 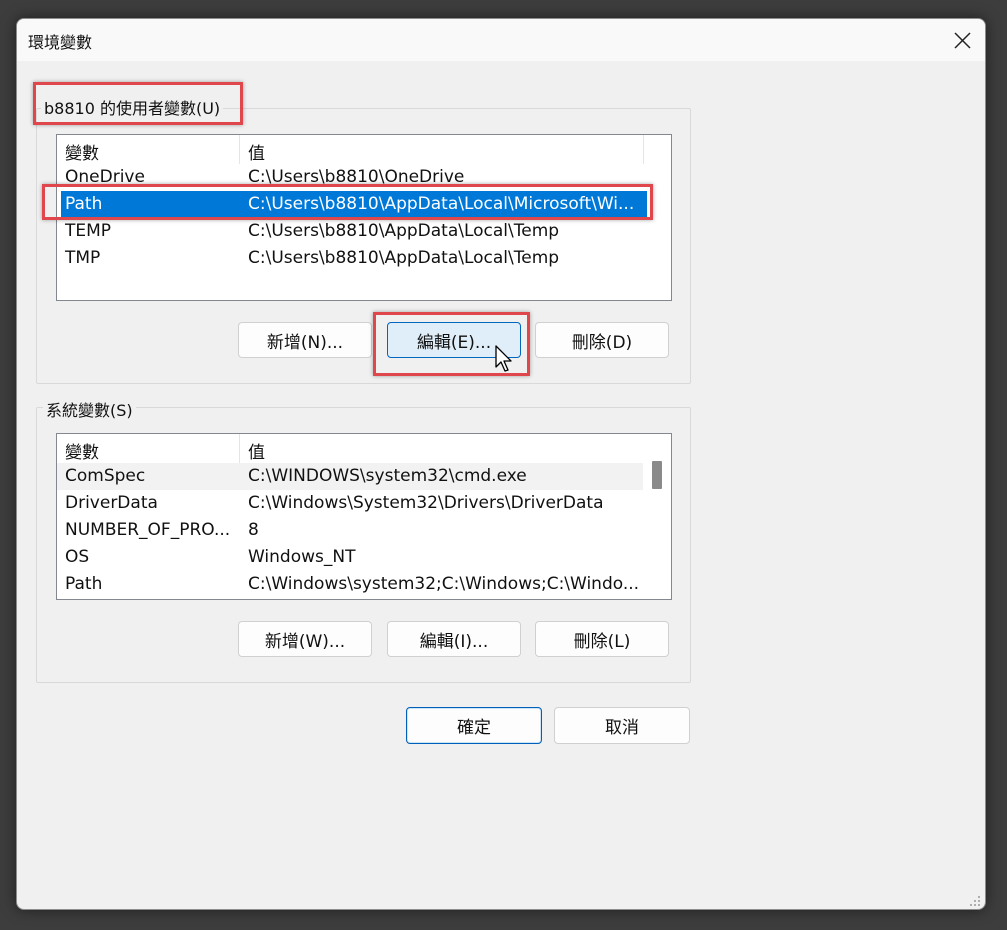 I want to click on table-row: TMP C:\Users\b8810\AppData\Local\Temp, so click(x=350, y=258).